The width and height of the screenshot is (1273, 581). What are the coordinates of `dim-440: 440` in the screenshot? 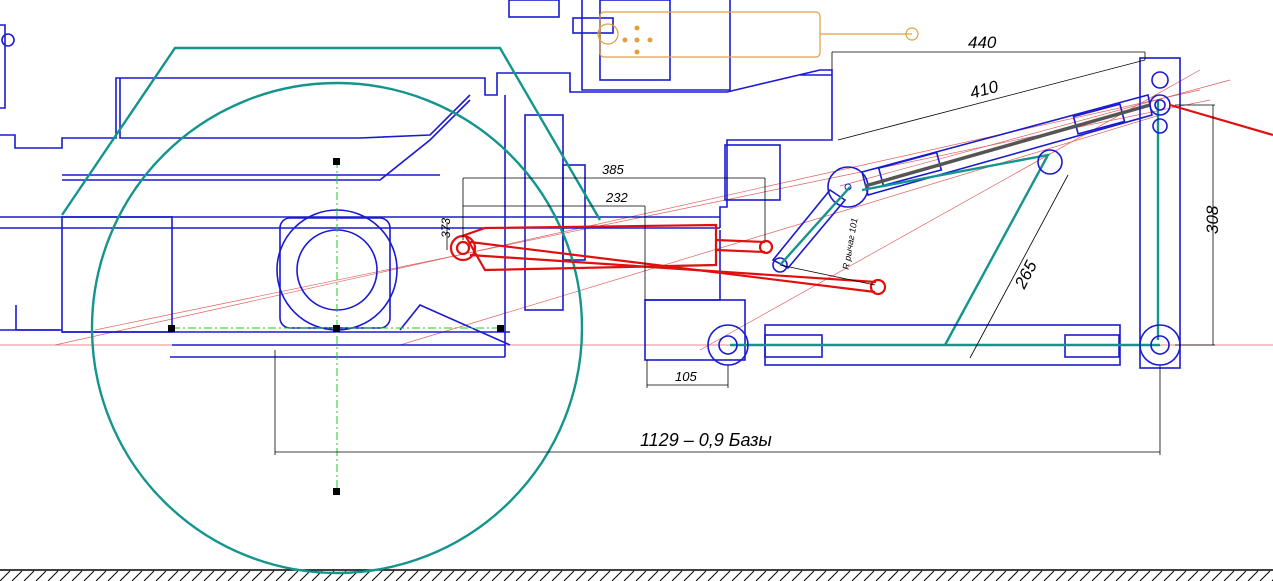 It's located at (982, 42).